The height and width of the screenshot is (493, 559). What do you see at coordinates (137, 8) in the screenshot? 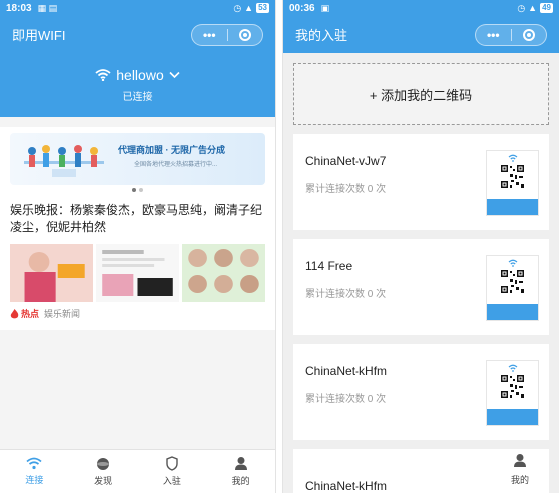
I see `status-bar: 18:03 ▦ ▤ ◷ ▲ 53` at bounding box center [137, 8].